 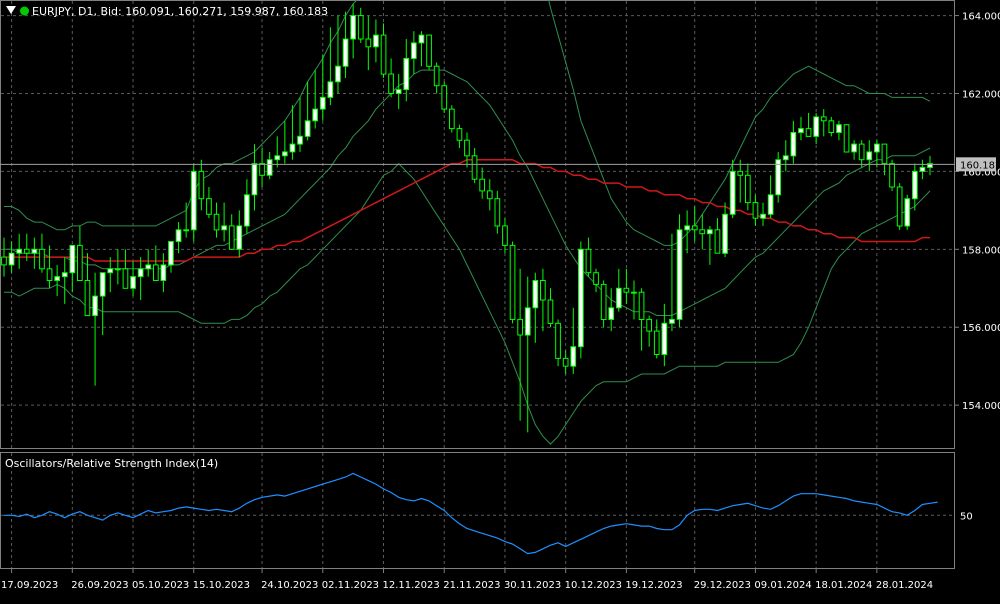 I want to click on time-tick-label: 18.01.2024, so click(x=843, y=585).